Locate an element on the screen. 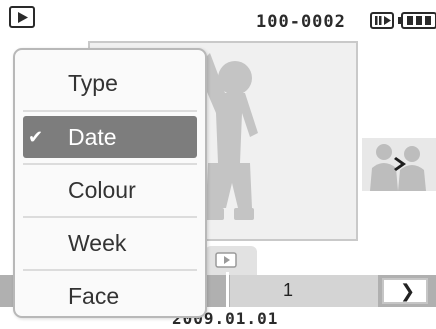  next-photo-thumbnail is located at coordinates (399, 164).